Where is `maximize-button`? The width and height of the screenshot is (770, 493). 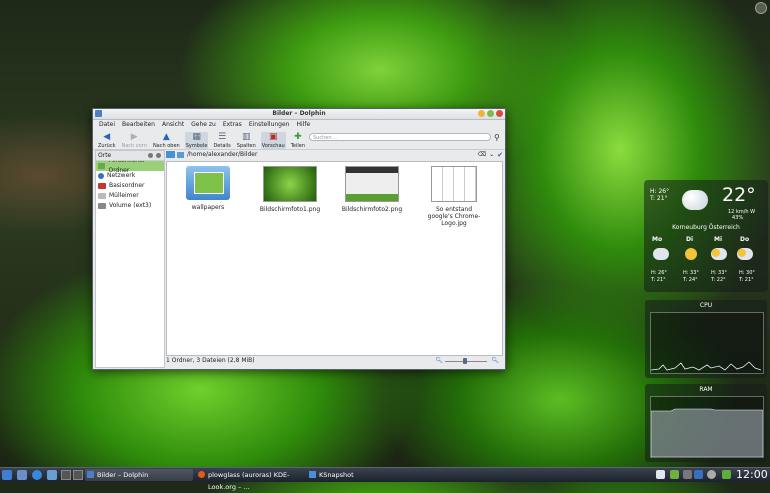
maximize-button is located at coordinates (490, 113).